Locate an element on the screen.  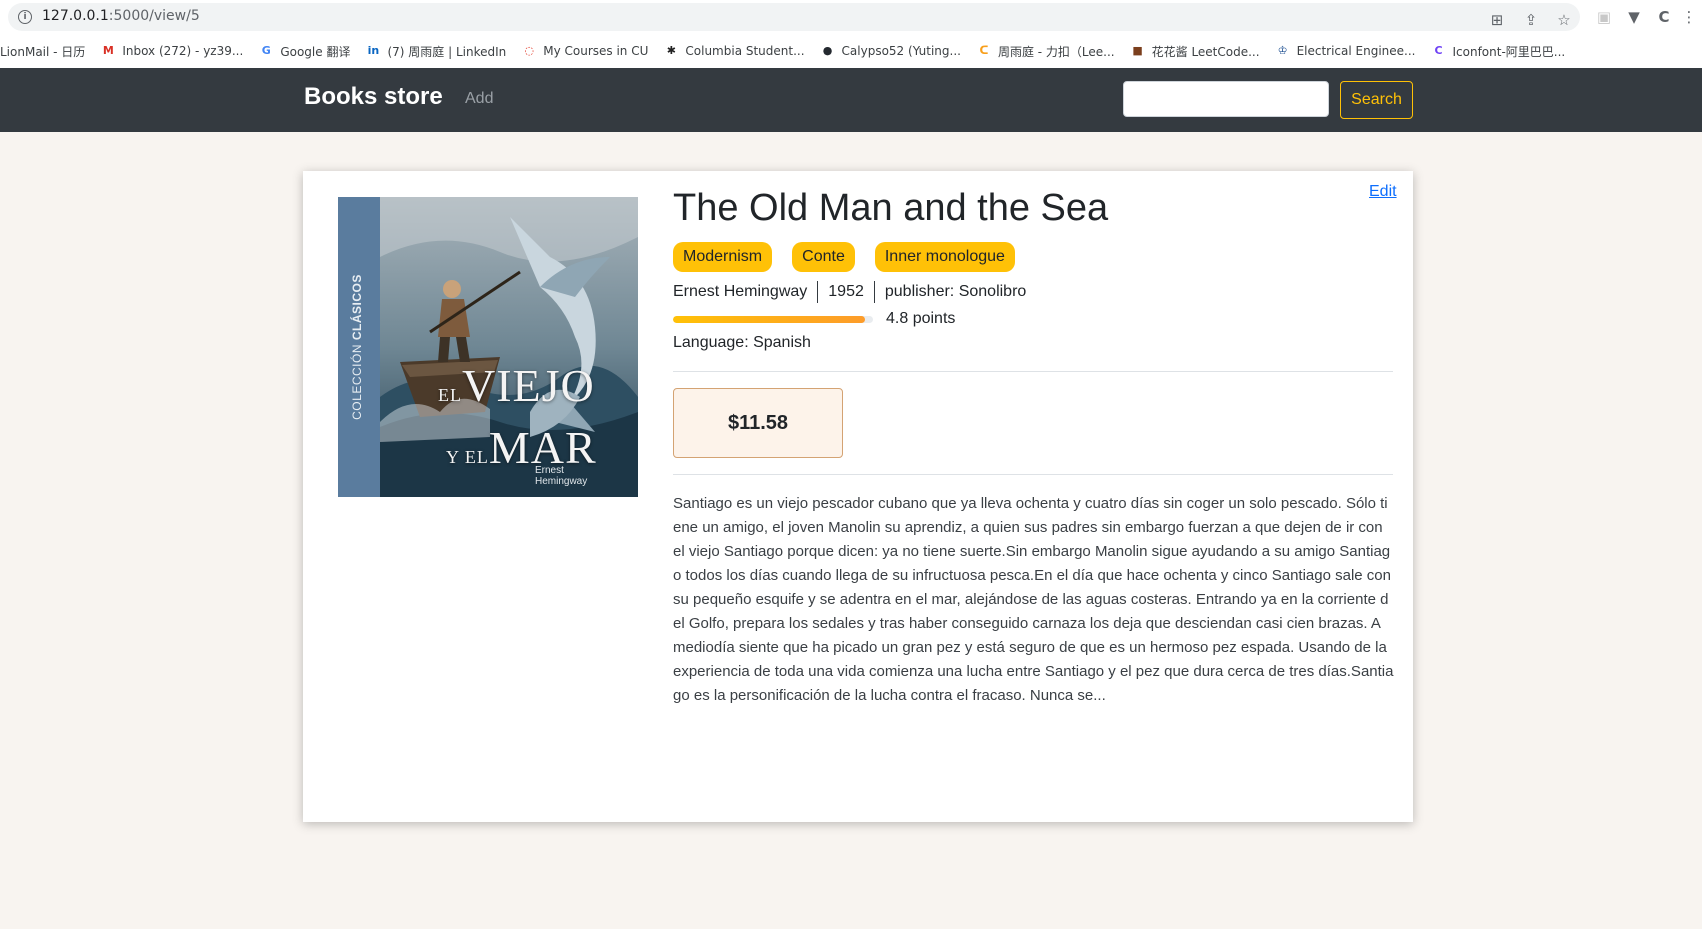
bookmark-item: in (7) 周雨庭 | LinkedIn is located at coordinates (436, 51).